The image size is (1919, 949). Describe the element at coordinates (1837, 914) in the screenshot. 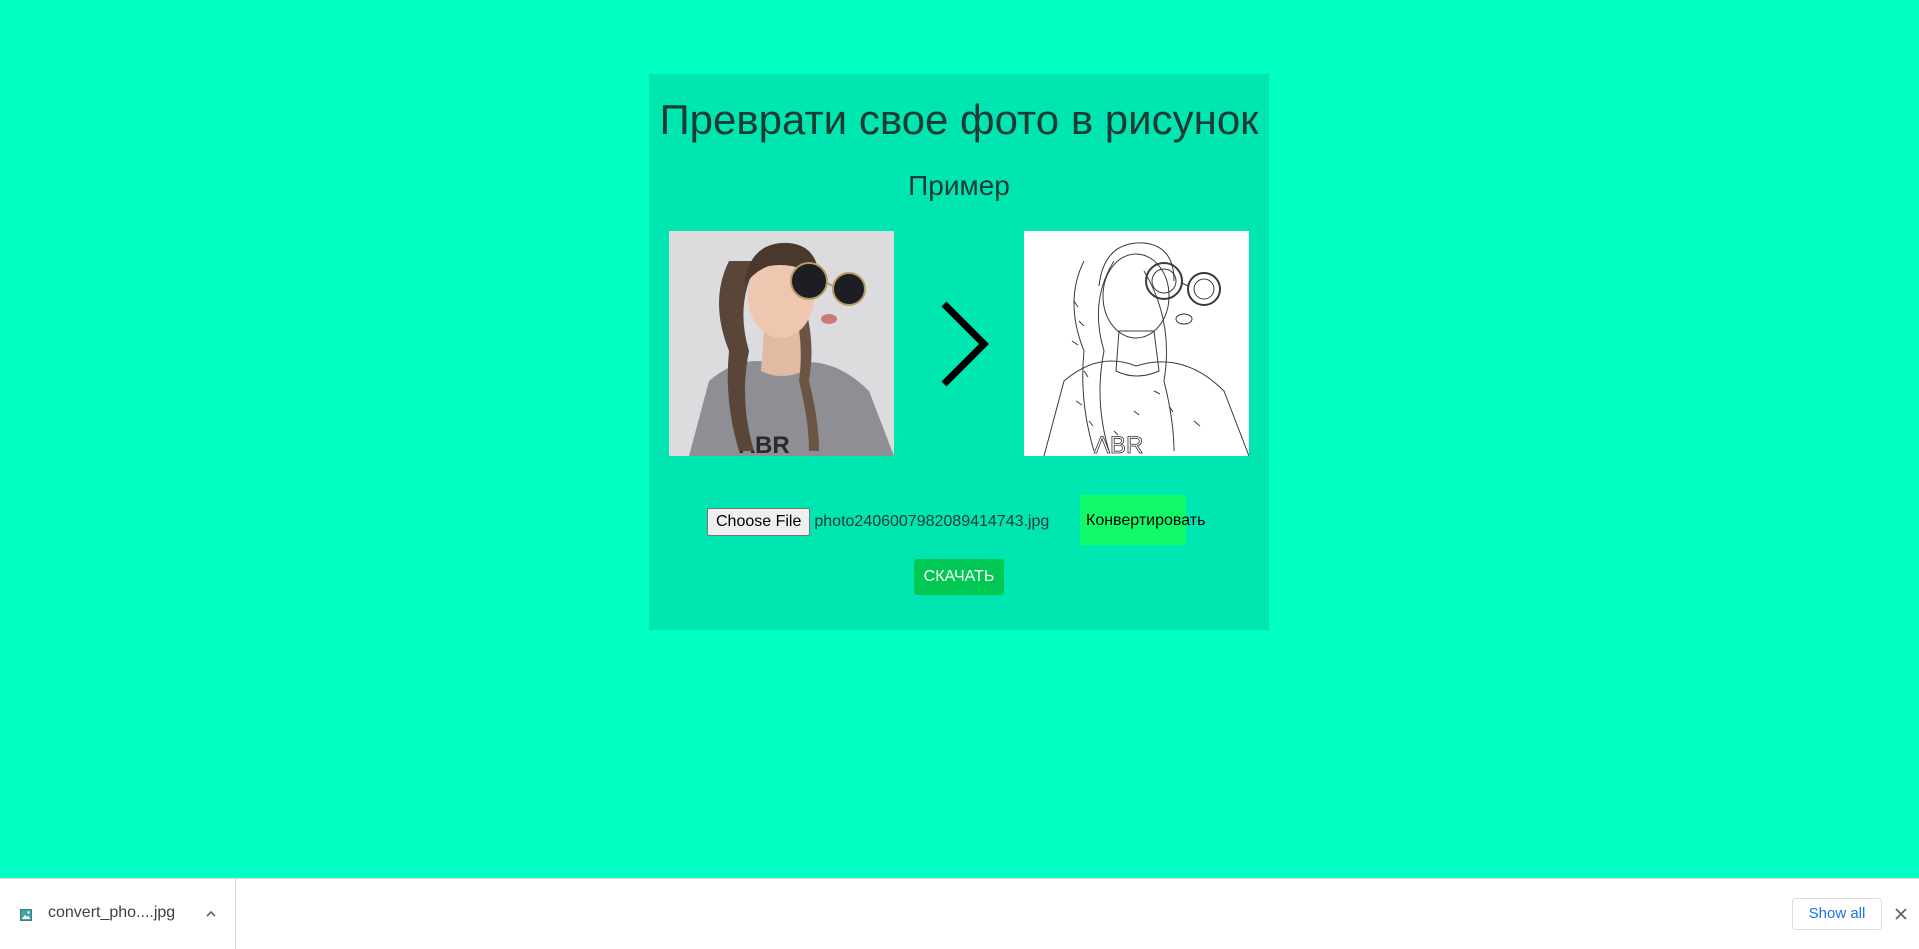

I see `show-all-button: Show all` at that location.